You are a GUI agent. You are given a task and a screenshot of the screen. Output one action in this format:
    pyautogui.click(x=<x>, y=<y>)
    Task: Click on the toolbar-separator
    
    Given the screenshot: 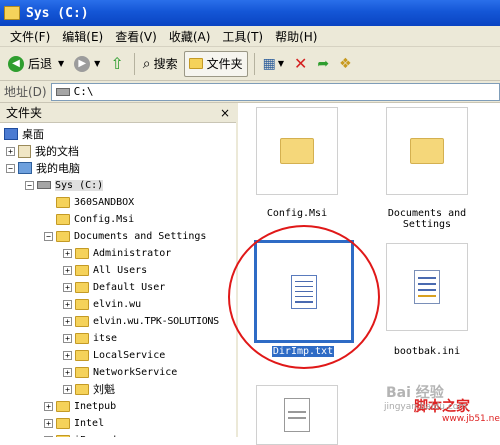 What is the action you would take?
    pyautogui.click(x=134, y=63)
    